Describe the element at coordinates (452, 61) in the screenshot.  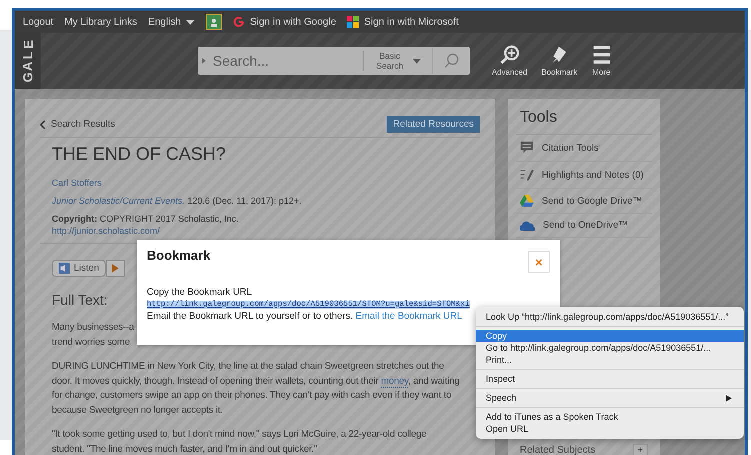
I see `search-icon` at that location.